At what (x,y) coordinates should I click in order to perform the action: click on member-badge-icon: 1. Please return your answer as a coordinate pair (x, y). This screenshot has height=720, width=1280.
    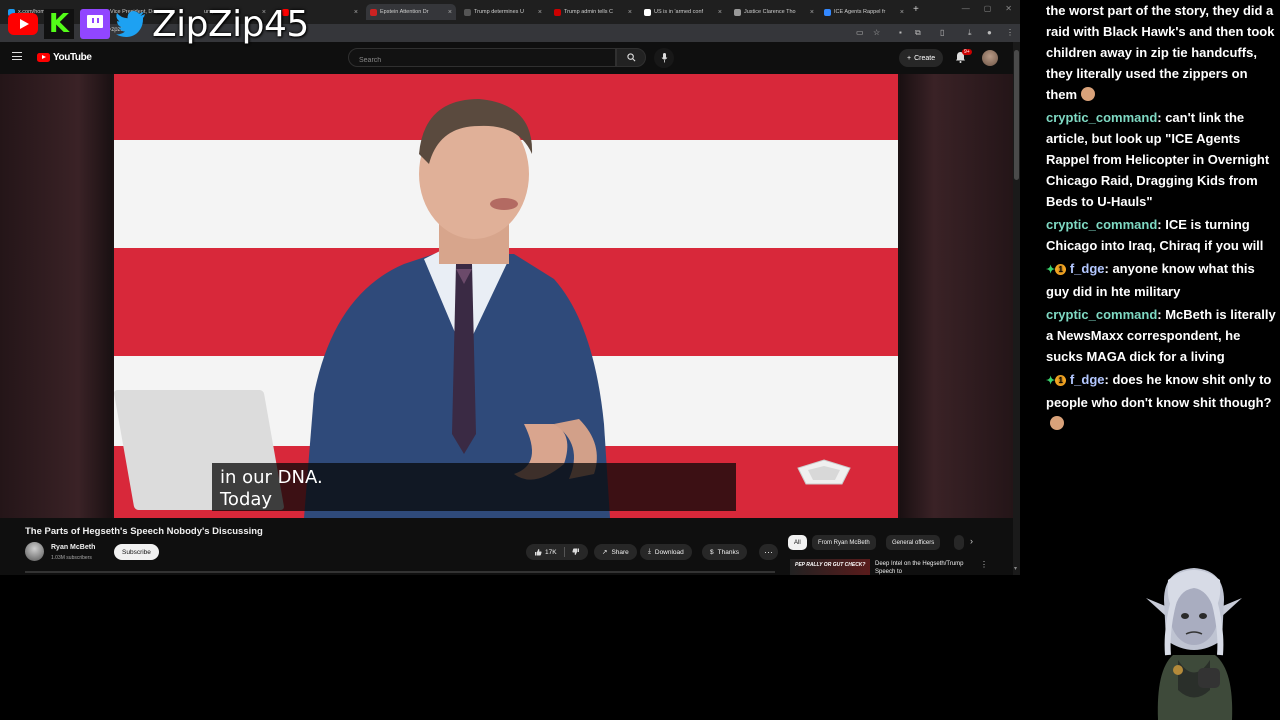
    Looking at the image, I should click on (1061, 380).